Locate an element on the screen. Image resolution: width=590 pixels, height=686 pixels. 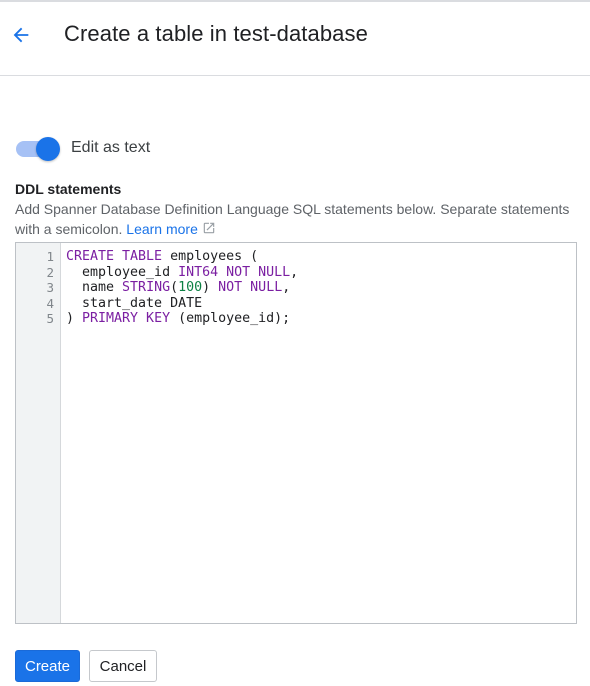
learn-more-link: Learn more is located at coordinates (162, 229).